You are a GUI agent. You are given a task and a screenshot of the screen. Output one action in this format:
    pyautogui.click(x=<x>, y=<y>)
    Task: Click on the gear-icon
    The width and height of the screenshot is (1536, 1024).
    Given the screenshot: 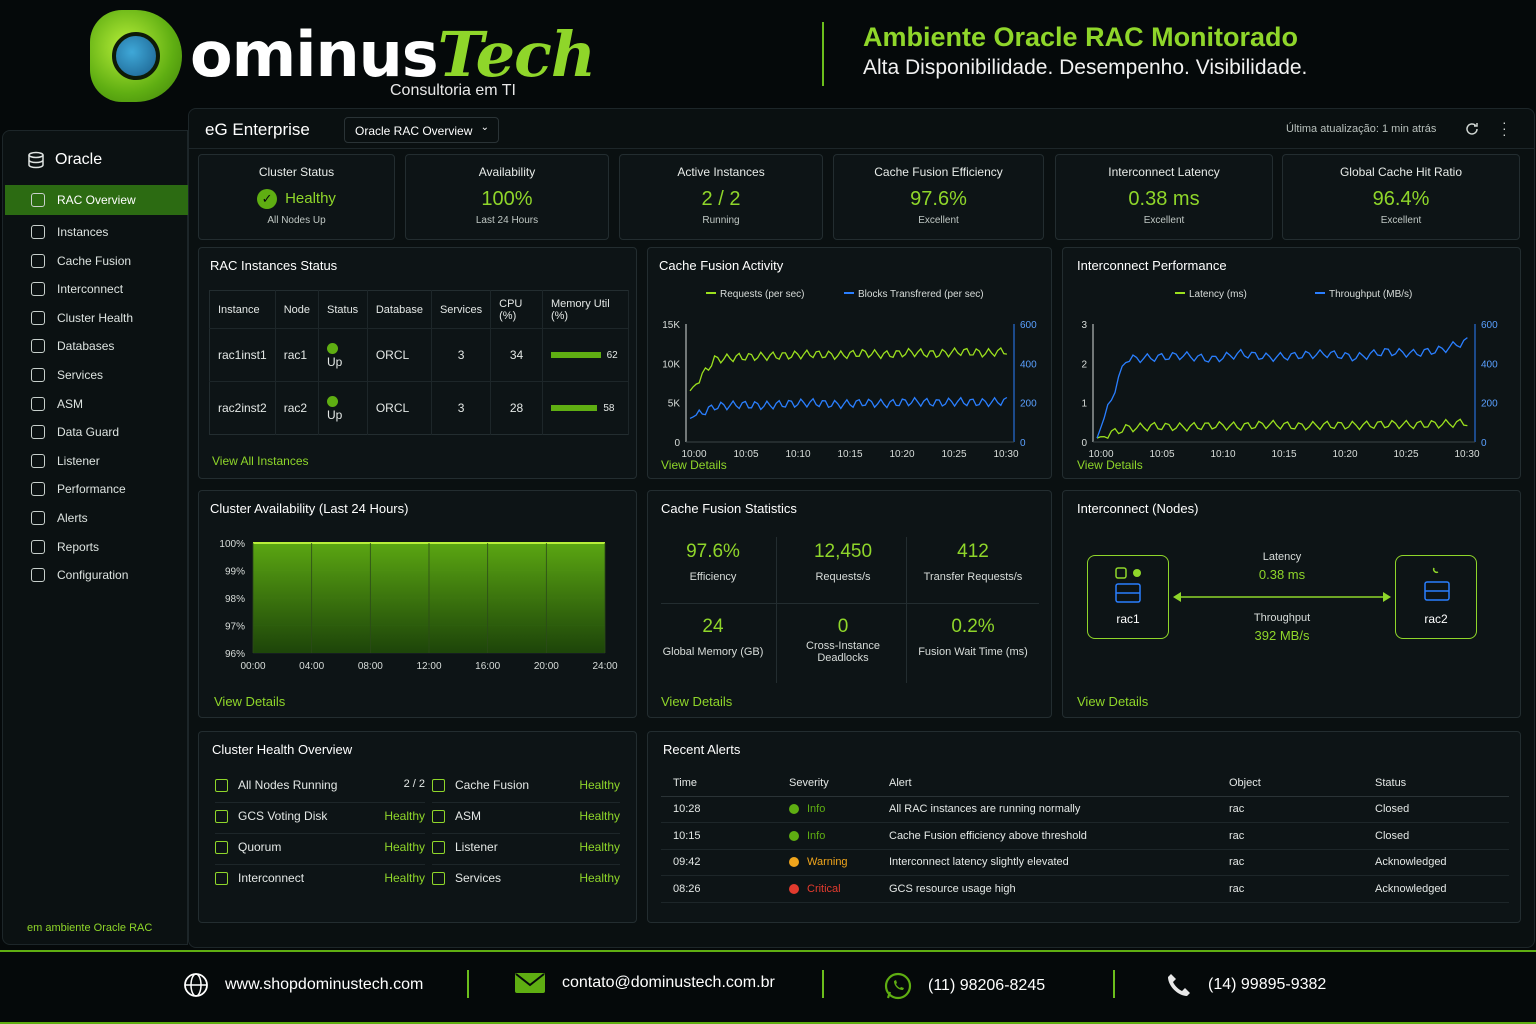 What is the action you would take?
    pyautogui.click(x=38, y=575)
    